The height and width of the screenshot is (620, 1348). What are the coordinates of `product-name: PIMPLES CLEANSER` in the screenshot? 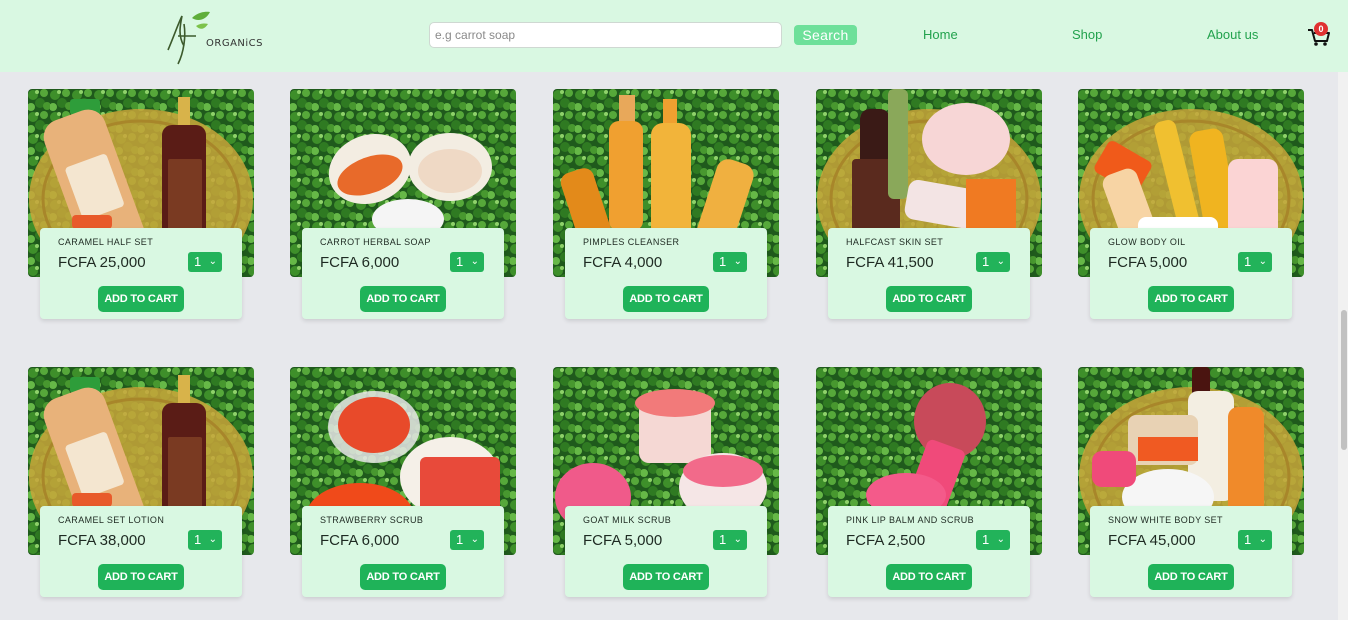 It's located at (631, 242).